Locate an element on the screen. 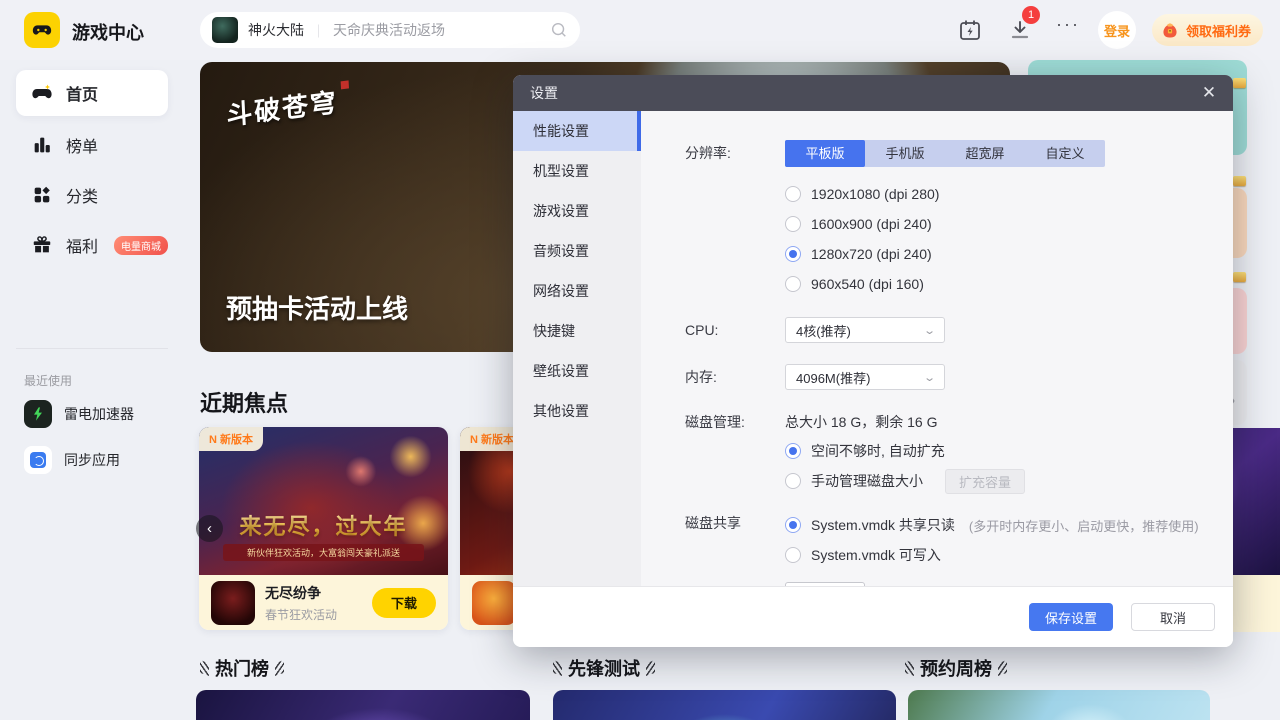 The height and width of the screenshot is (720, 1280). tab-tablet: 平板版 is located at coordinates (825, 153).